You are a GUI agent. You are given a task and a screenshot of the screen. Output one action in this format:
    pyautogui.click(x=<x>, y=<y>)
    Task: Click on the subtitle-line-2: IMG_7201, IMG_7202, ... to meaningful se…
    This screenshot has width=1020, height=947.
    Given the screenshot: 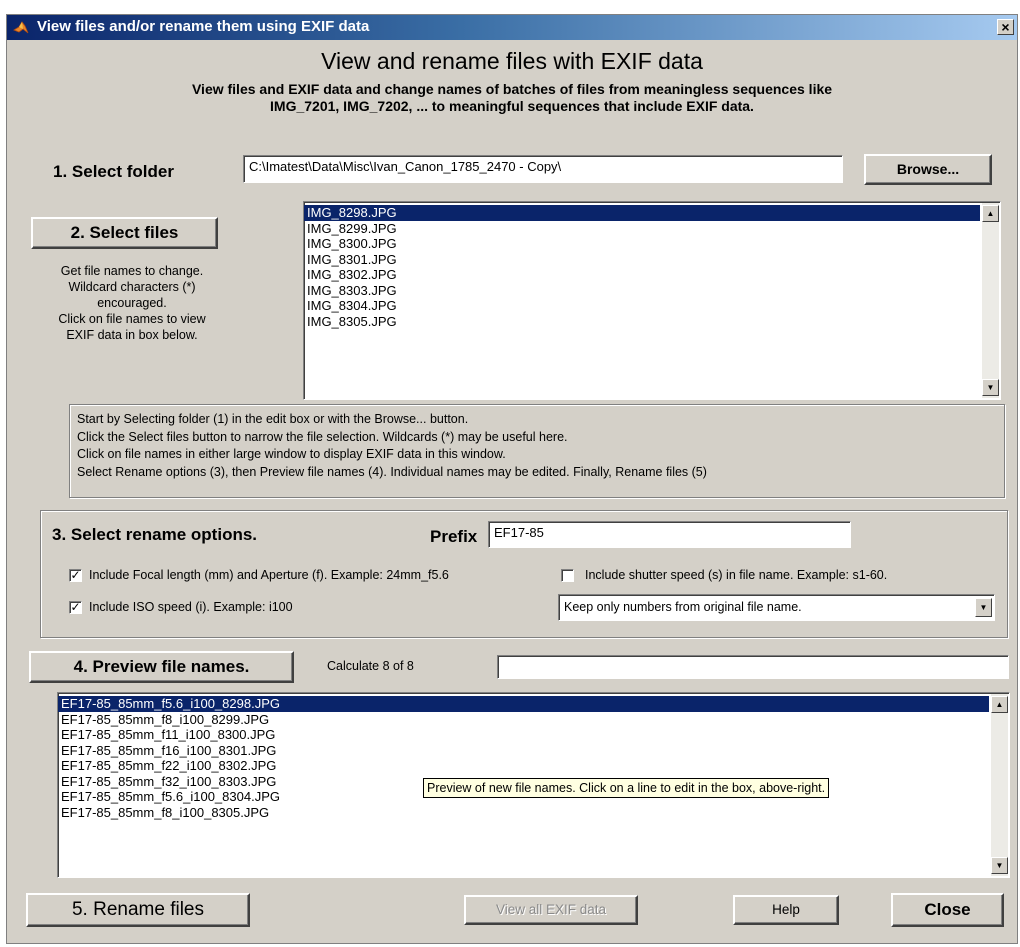 What is the action you would take?
    pyautogui.click(x=512, y=106)
    